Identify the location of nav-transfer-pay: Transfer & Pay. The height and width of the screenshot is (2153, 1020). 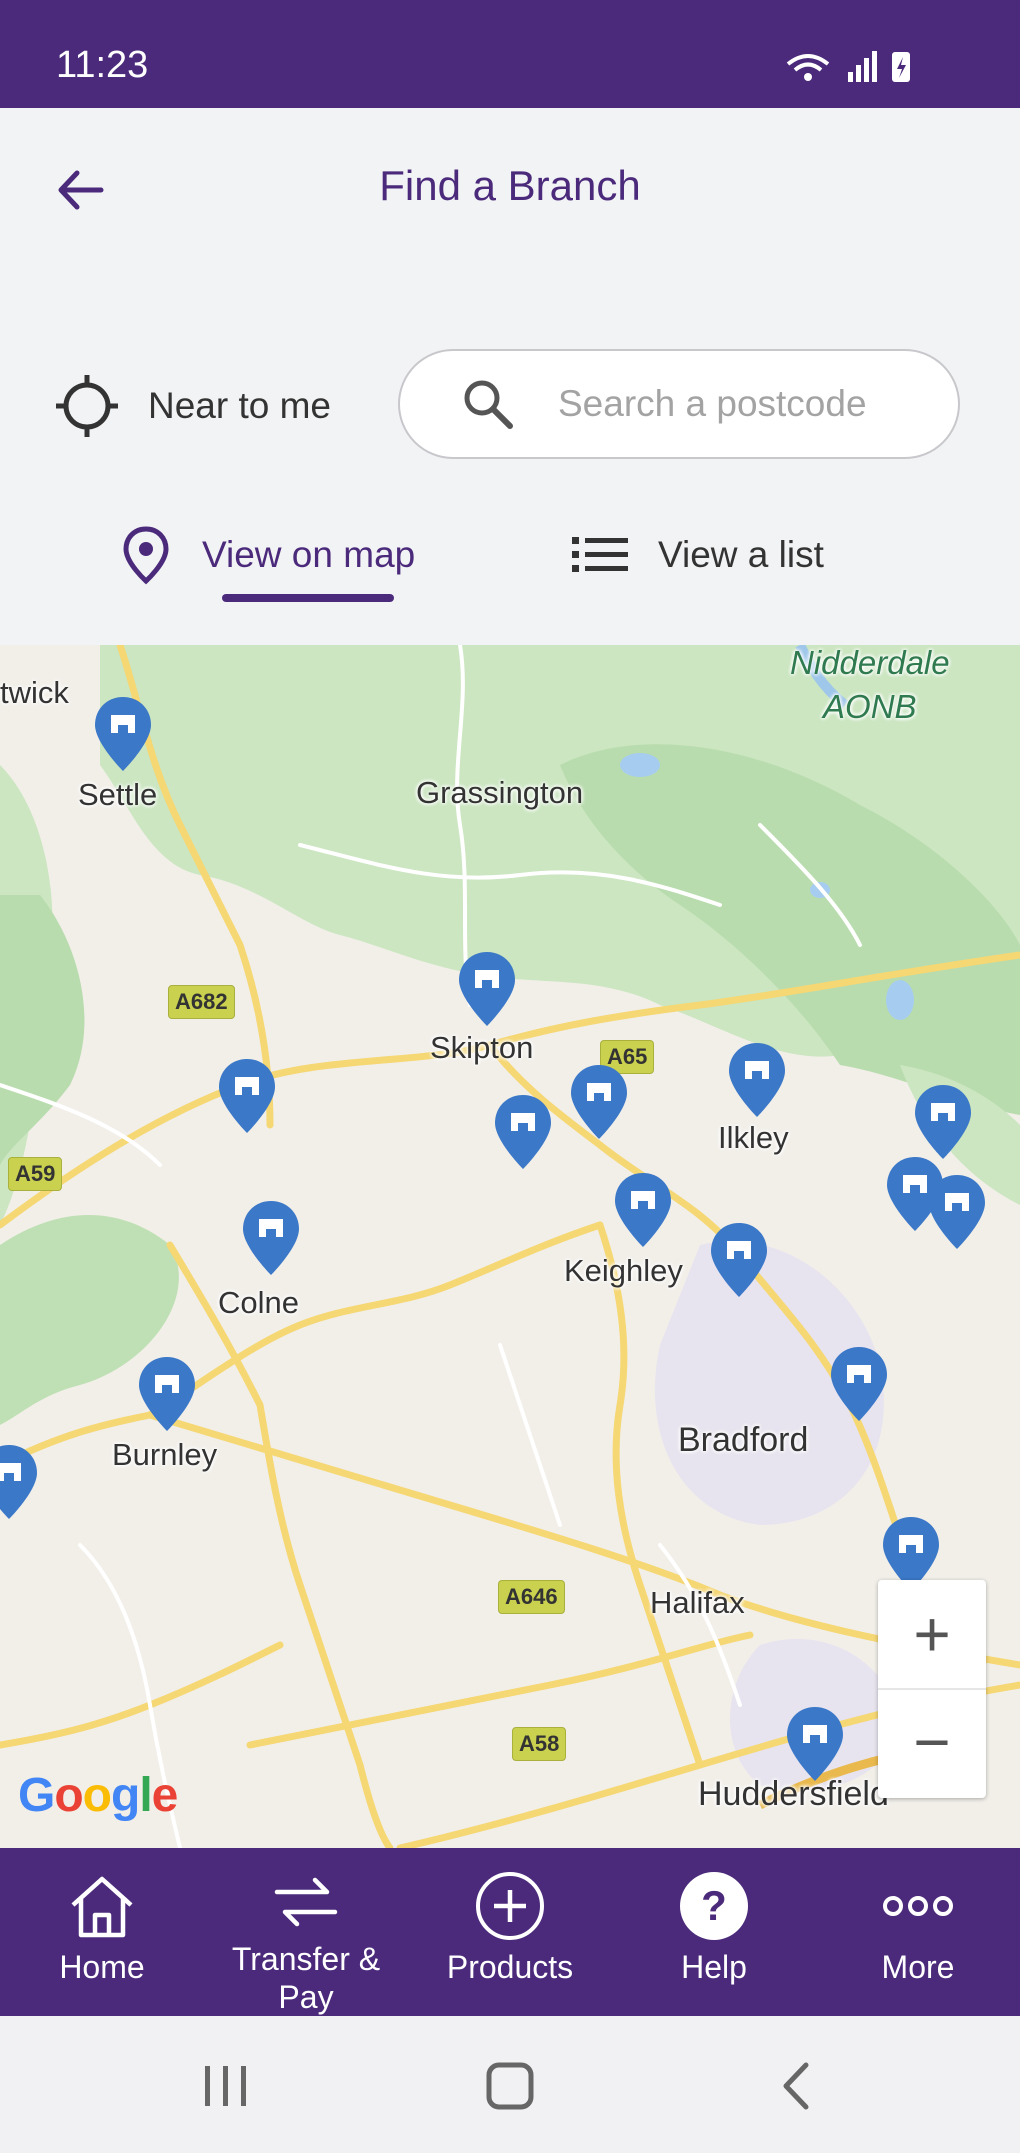
(306, 1932).